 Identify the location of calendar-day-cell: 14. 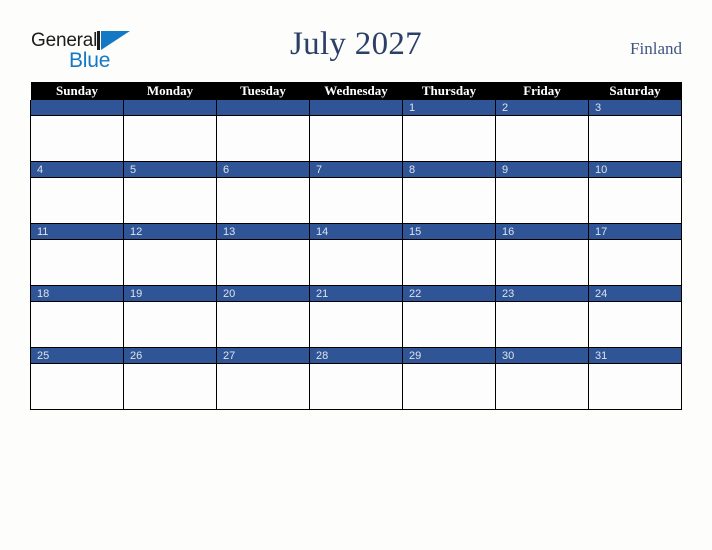
(356, 254).